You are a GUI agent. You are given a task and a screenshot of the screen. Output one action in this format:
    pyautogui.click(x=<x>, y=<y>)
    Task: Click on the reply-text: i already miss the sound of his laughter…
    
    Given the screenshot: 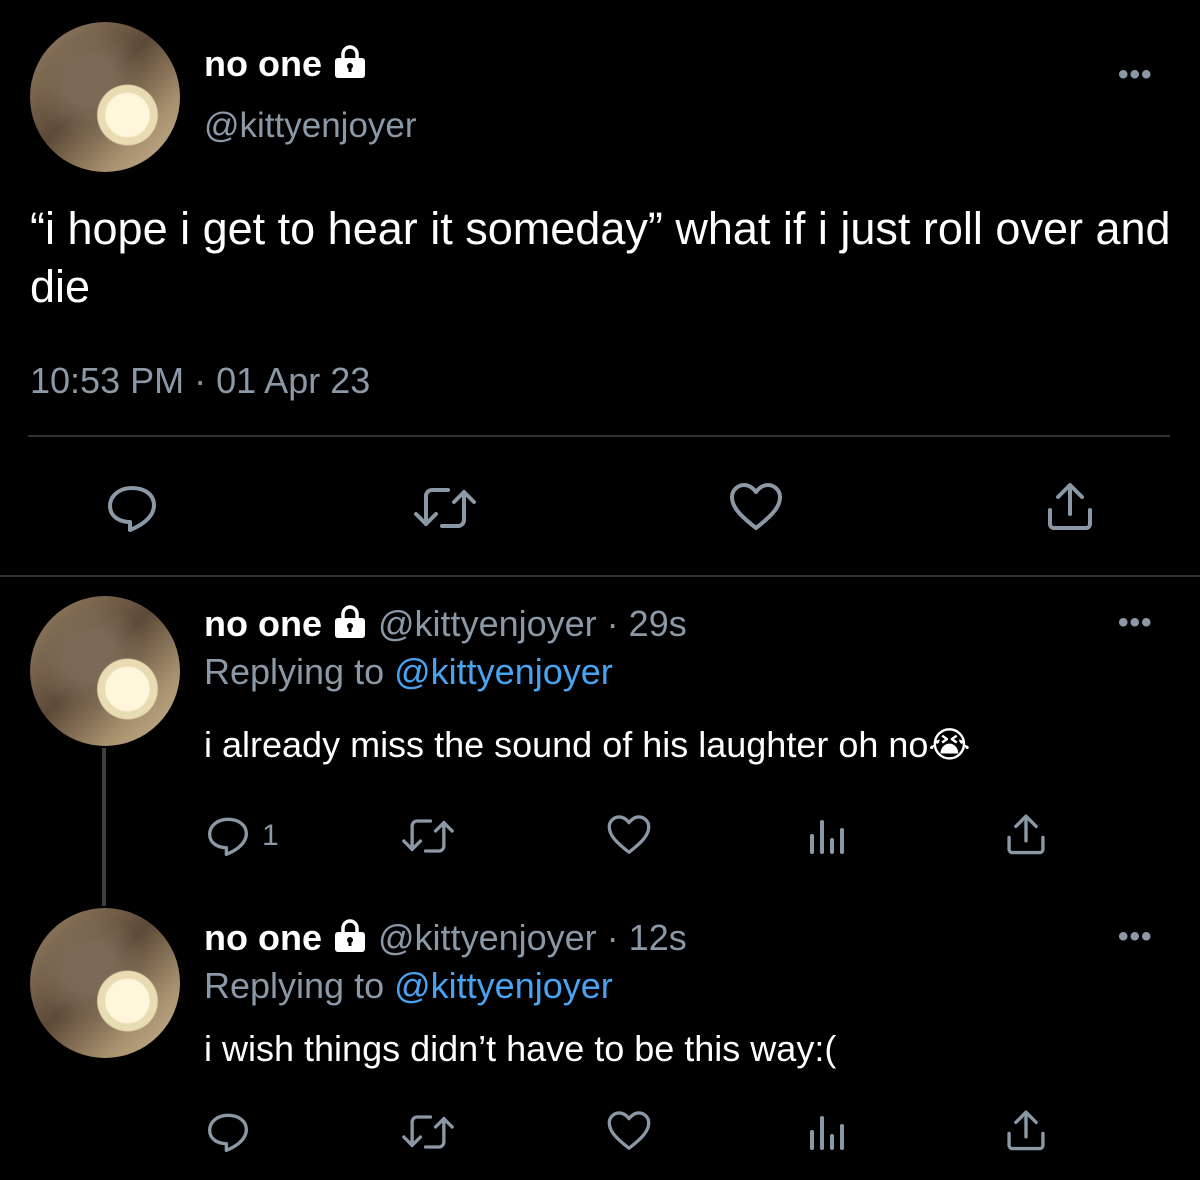 What is the action you would take?
    pyautogui.click(x=587, y=744)
    